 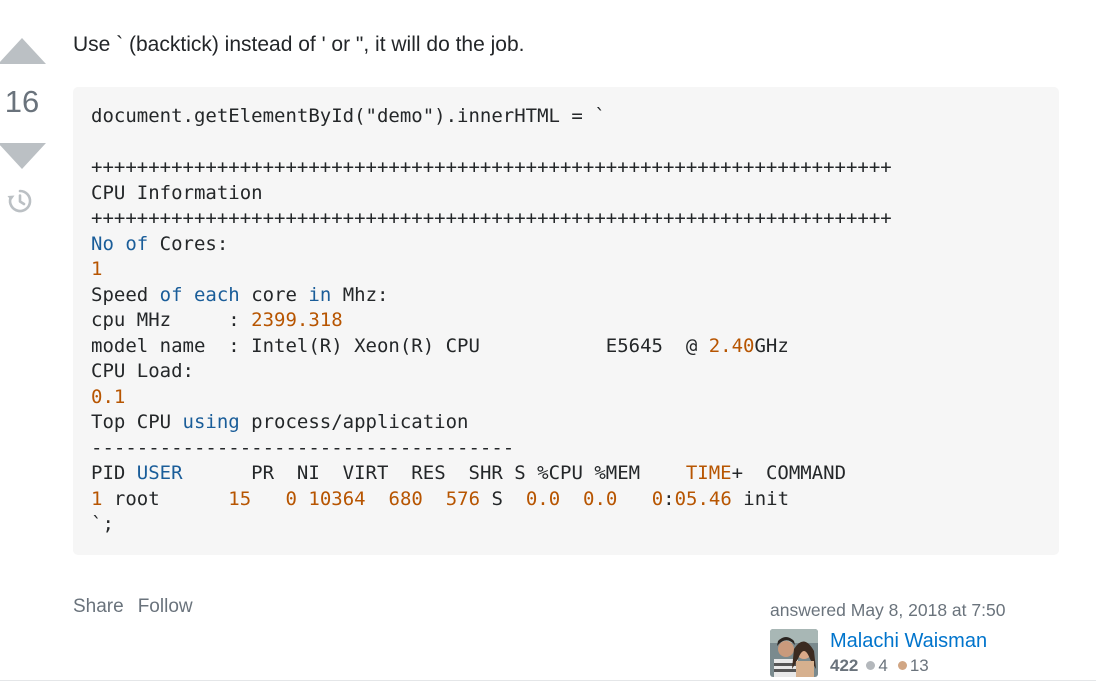 I want to click on code-token: 576, so click(x=463, y=498).